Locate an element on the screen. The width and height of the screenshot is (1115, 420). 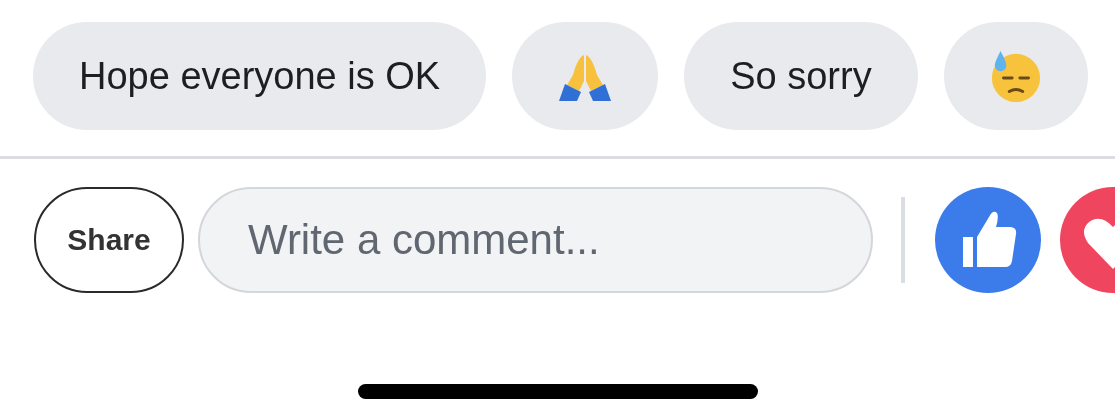
share-button: Share is located at coordinates (109, 240).